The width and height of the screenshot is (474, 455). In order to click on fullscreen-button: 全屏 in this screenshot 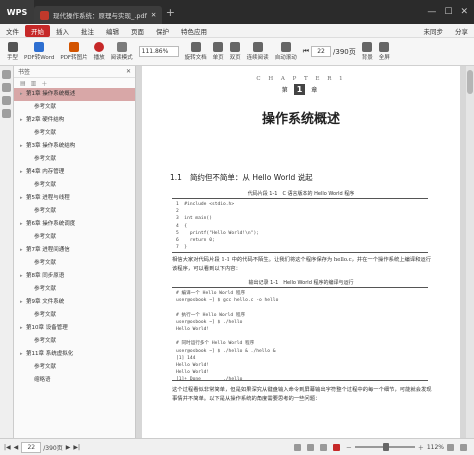, I will do `click(384, 52)`.